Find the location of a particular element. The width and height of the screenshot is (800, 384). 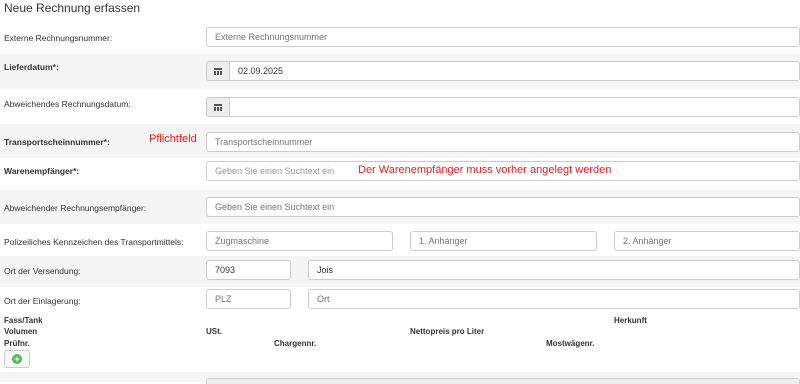

ort-einlagerung-label: Ort der Einlagerung: is located at coordinates (42, 301).